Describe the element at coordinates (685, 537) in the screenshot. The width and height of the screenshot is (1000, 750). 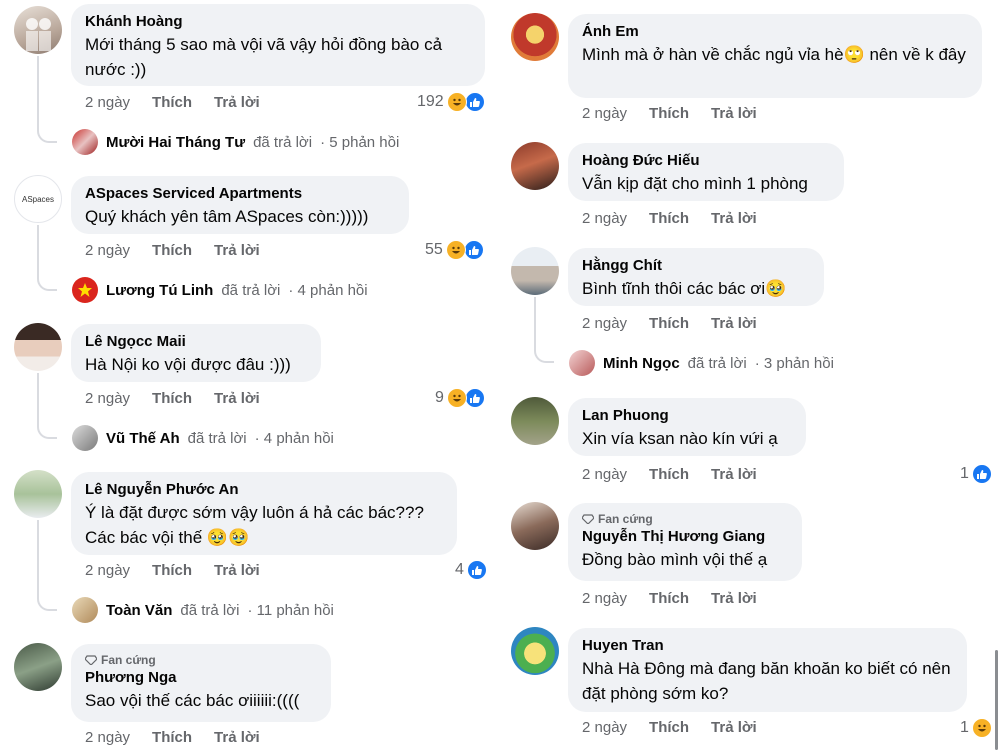
I see `comment-author: Nguyễn Thị Hương Giang` at that location.